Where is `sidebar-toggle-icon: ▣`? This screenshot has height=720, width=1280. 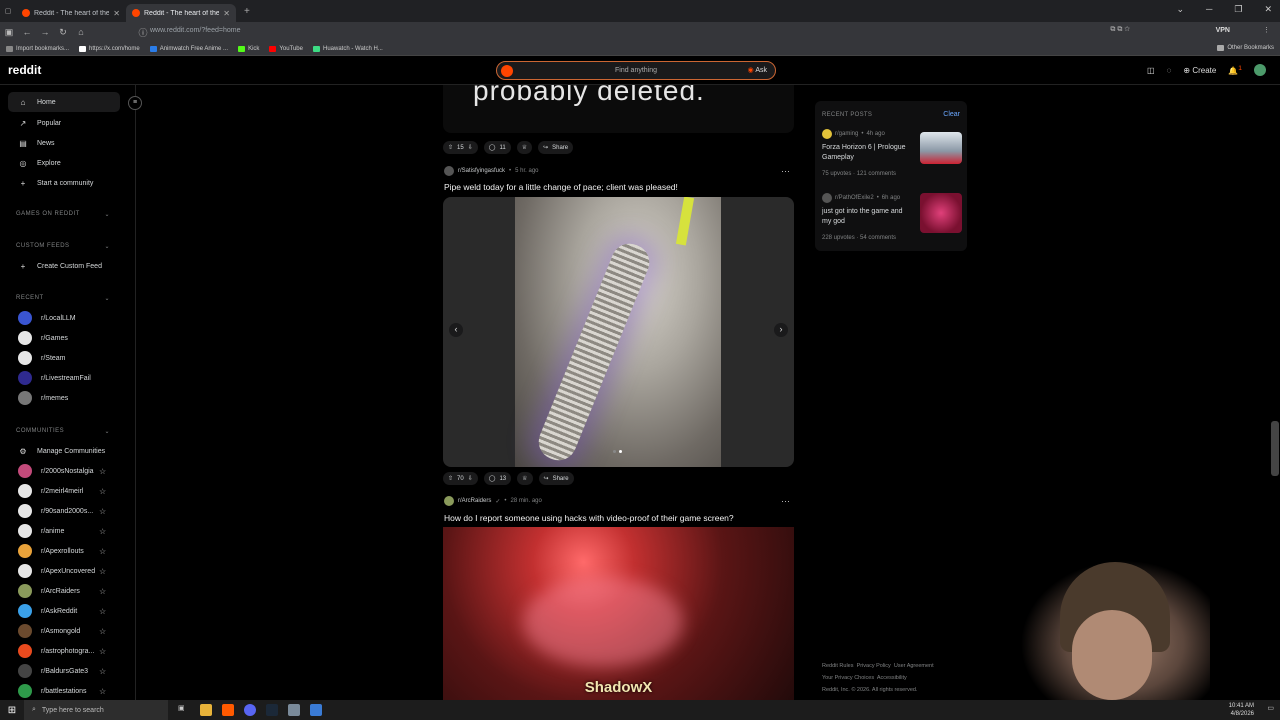
sidebar-toggle-icon: ▣ is located at coordinates (9, 32).